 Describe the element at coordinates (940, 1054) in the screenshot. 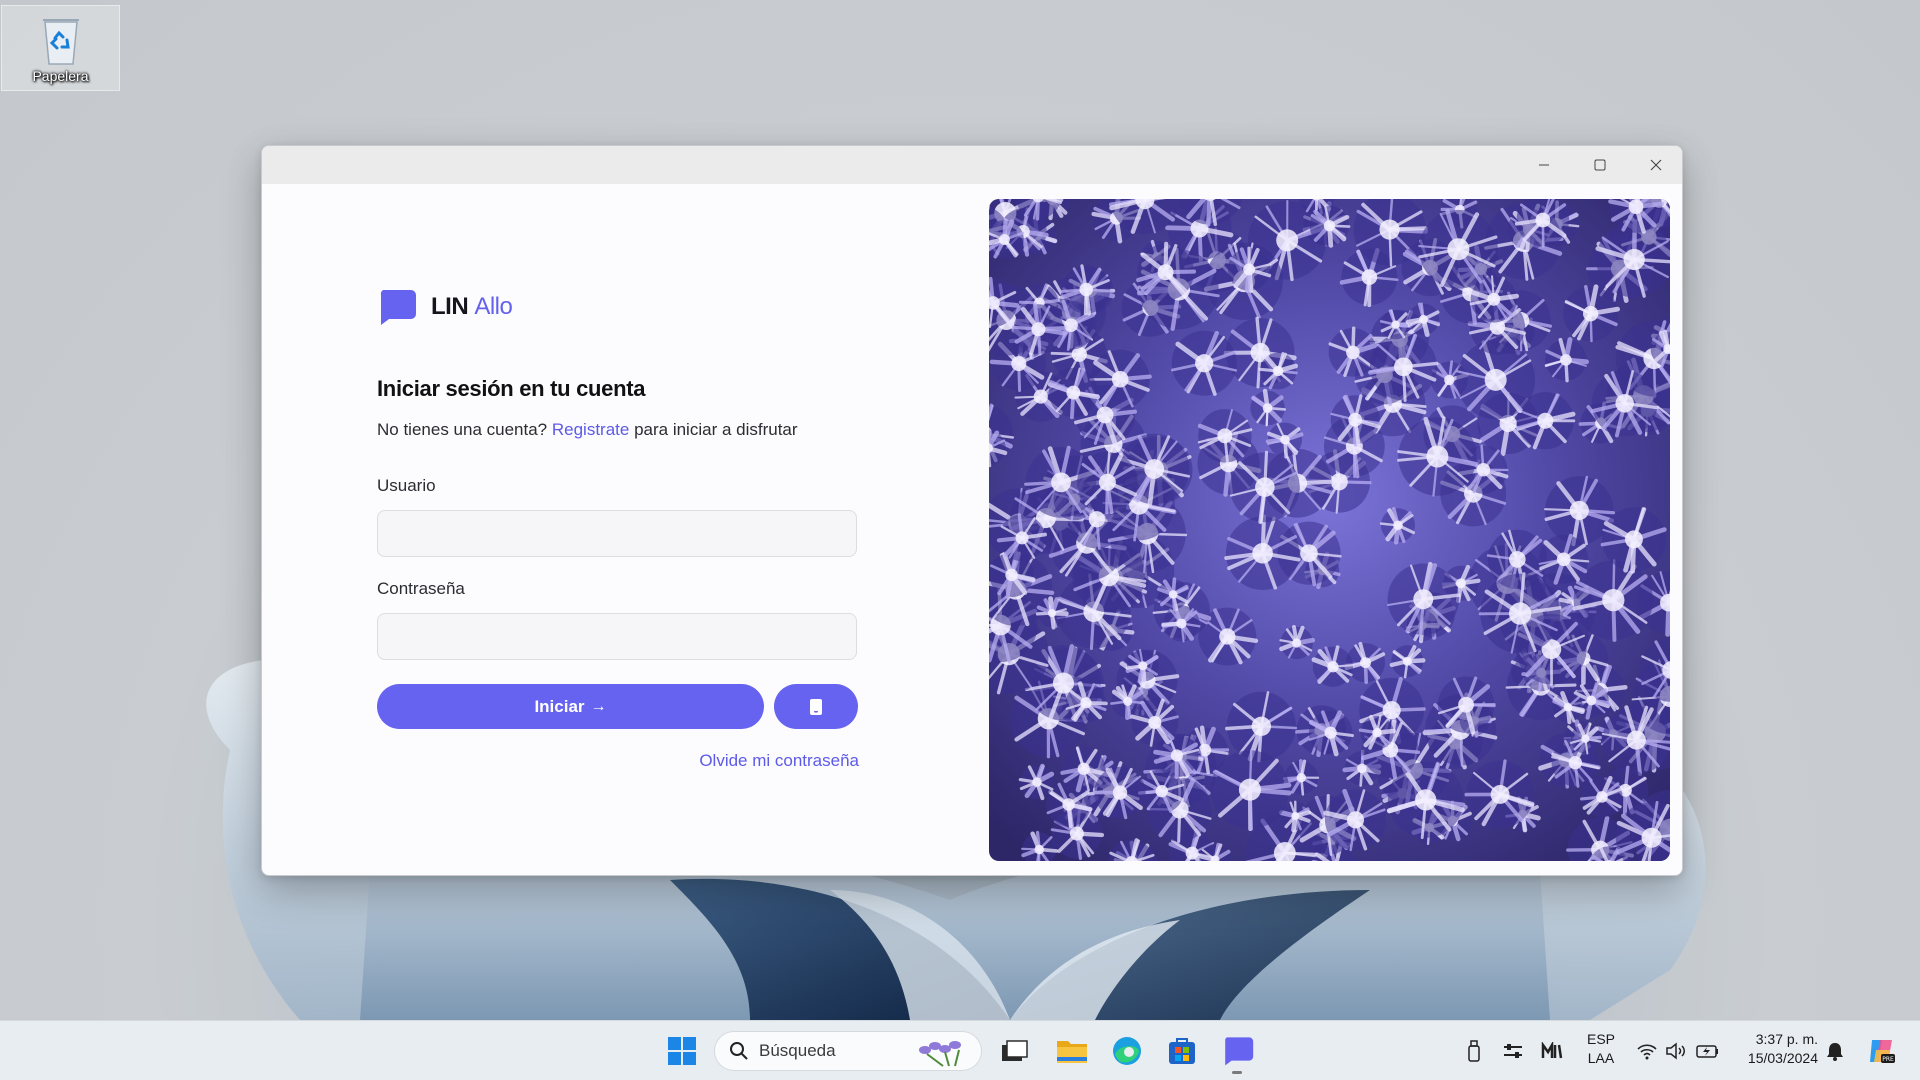

I see `lavender-flowers-icon` at that location.